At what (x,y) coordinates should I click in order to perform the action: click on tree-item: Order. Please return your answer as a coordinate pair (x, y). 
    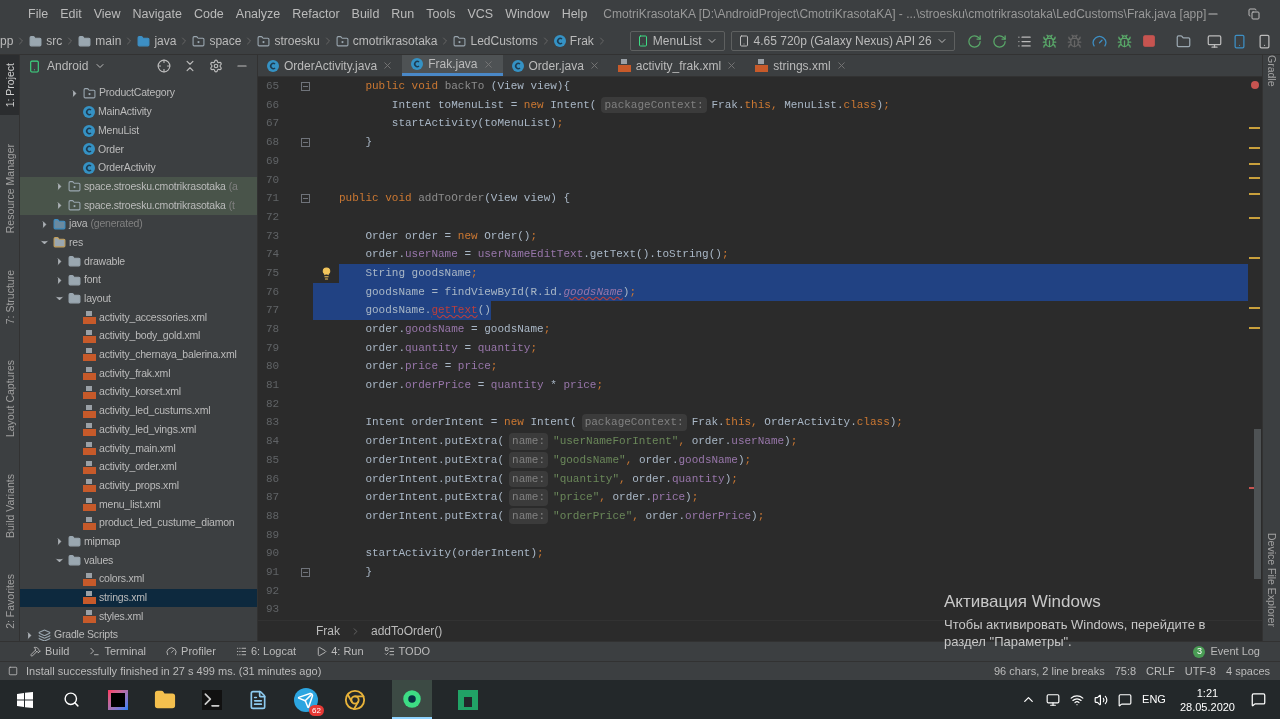
    Looking at the image, I should click on (138, 149).